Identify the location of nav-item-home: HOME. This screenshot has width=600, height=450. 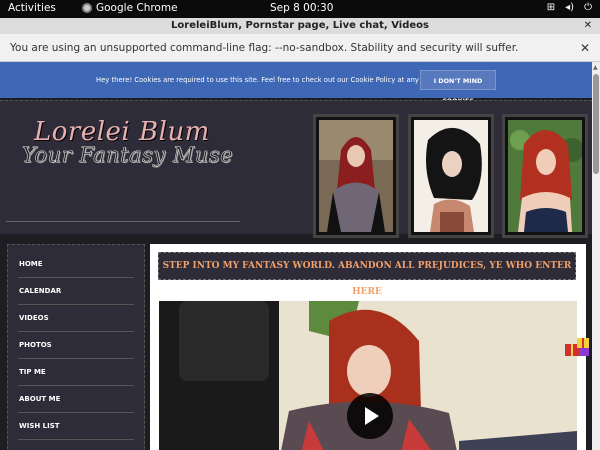
(76, 264).